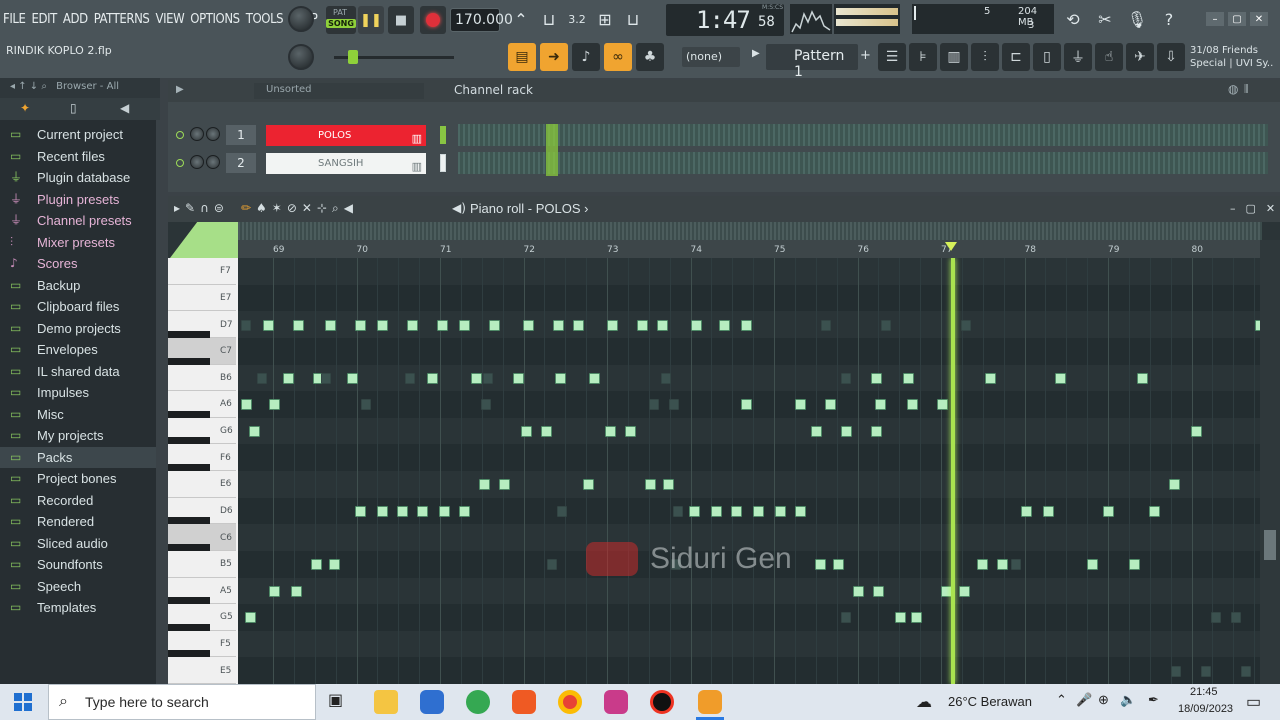  Describe the element at coordinates (219, 208) in the screenshot. I see `stamp-icon: ⊜` at that location.